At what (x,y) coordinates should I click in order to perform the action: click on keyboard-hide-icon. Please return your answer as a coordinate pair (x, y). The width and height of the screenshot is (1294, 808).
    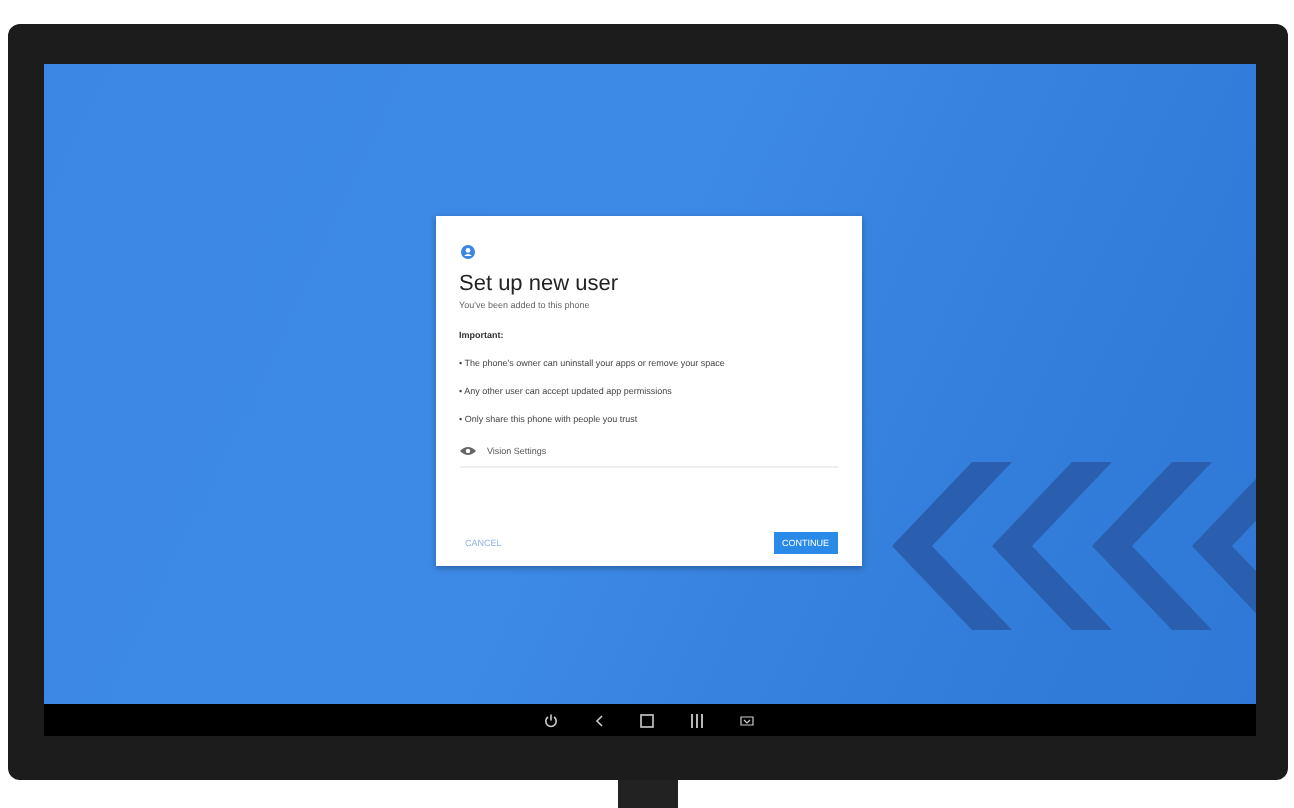
    Looking at the image, I should click on (747, 720).